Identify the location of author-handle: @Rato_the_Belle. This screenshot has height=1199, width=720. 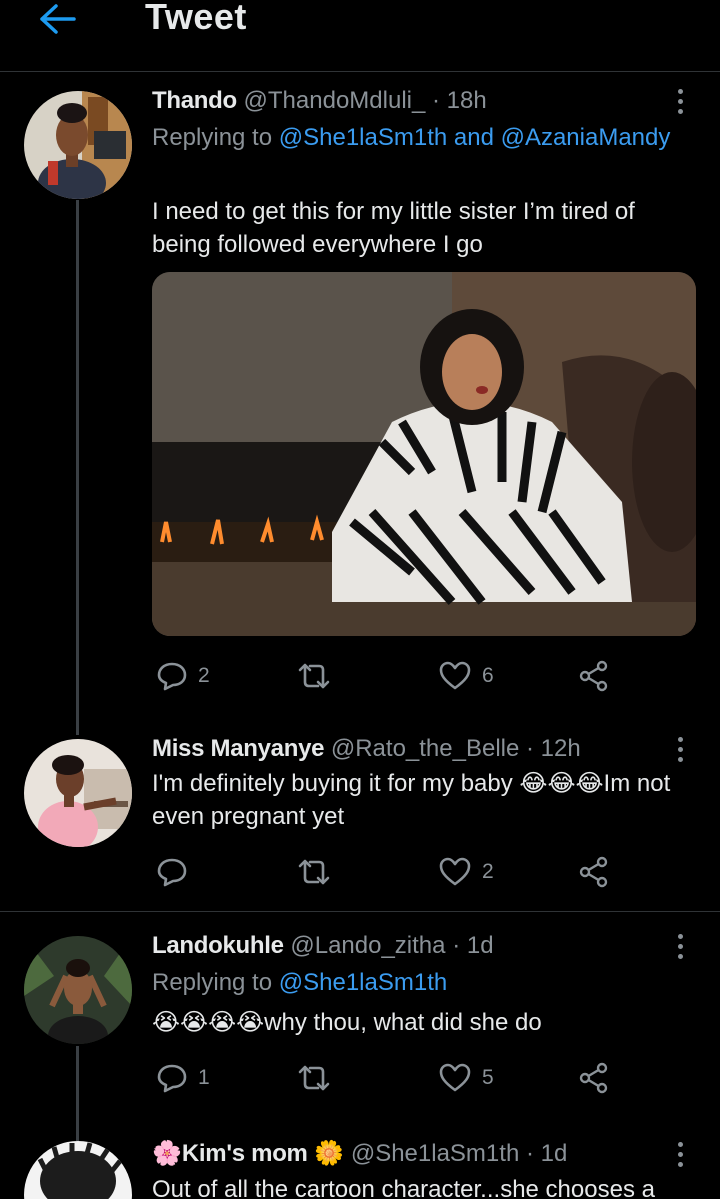
(425, 748).